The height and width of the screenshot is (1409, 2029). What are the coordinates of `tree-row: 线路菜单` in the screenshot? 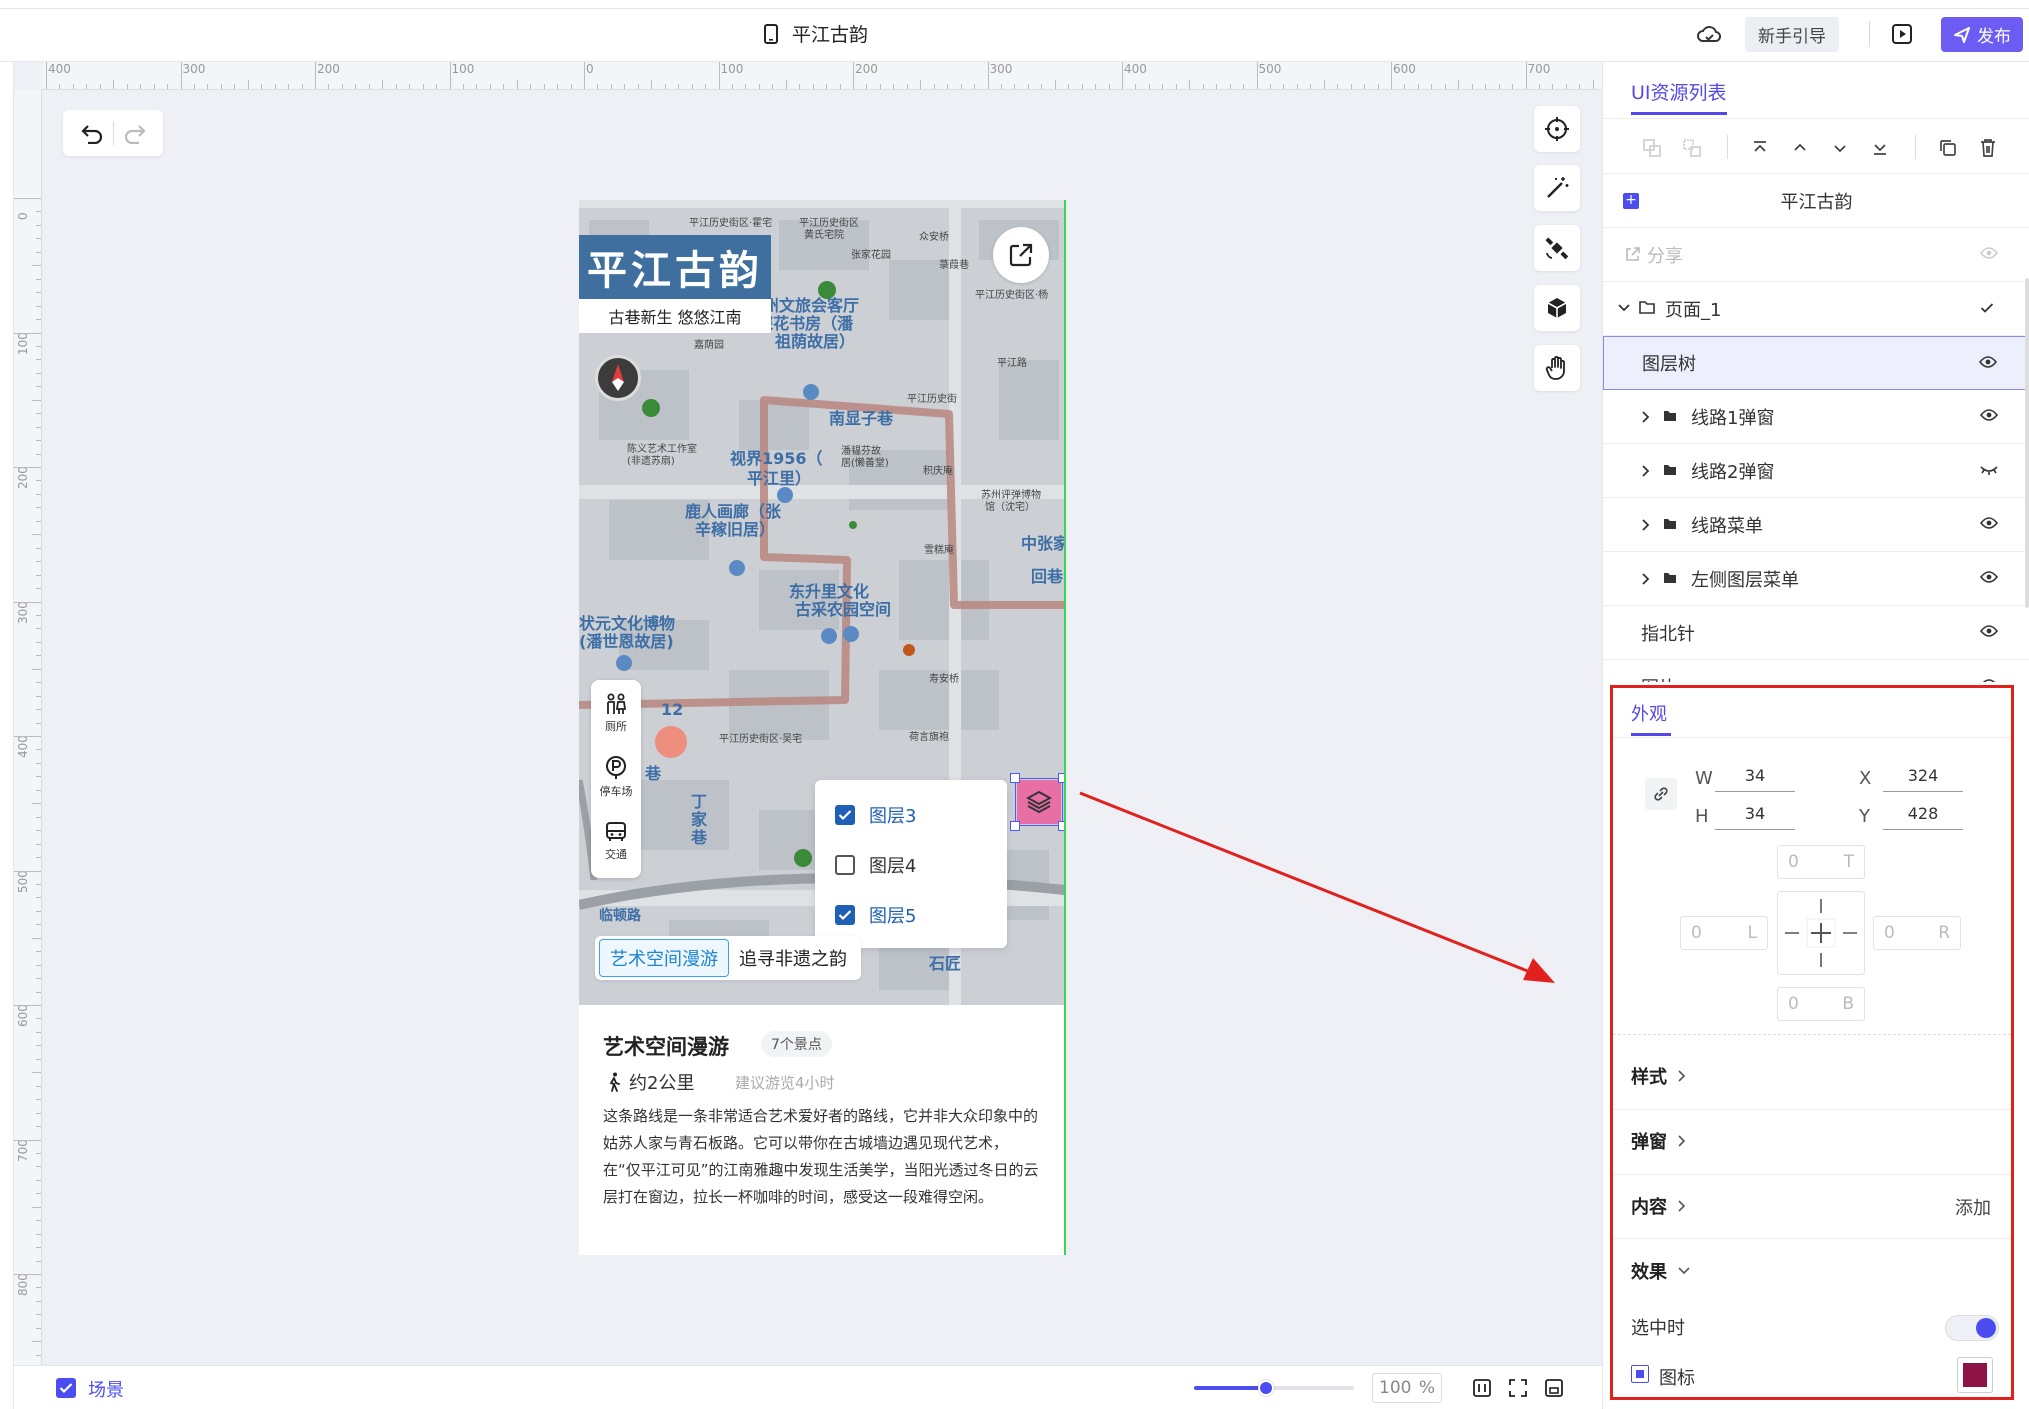 It's located at (1816, 525).